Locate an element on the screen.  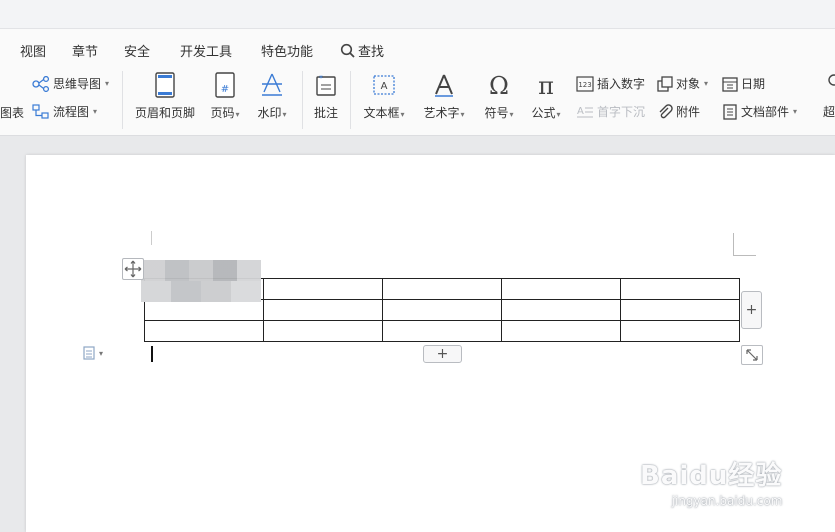
header-footer-button: 页眉和页脚 is located at coordinates (165, 96).